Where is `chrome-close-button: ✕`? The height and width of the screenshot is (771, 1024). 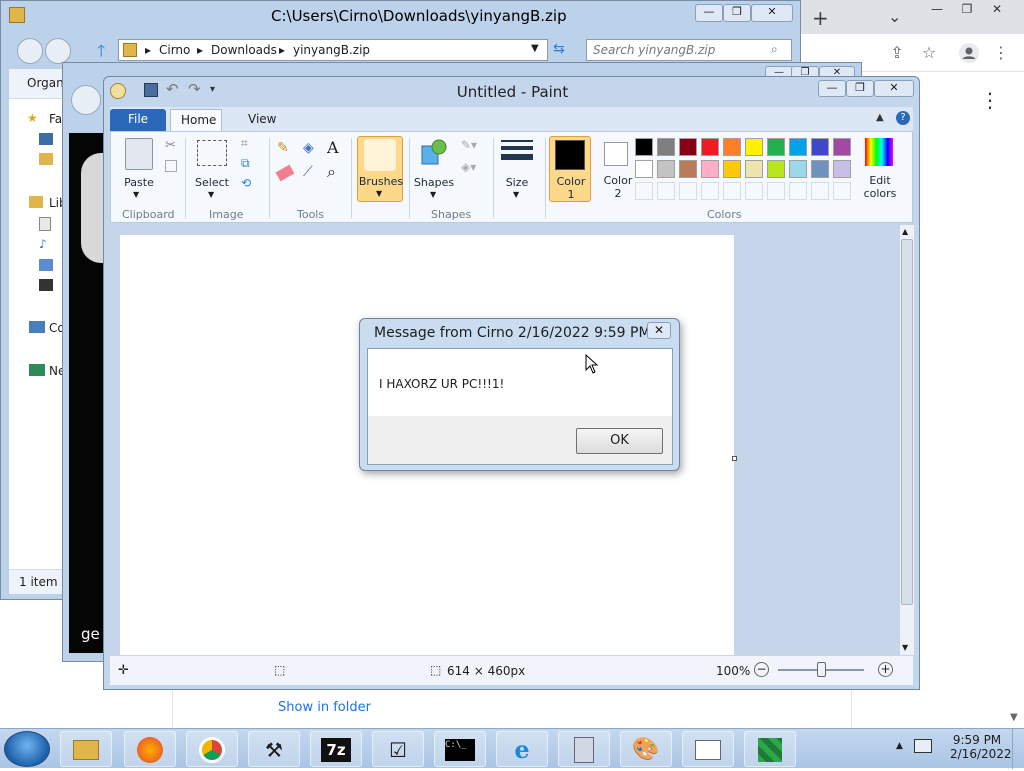
chrome-close-button: ✕ is located at coordinates (997, 11).